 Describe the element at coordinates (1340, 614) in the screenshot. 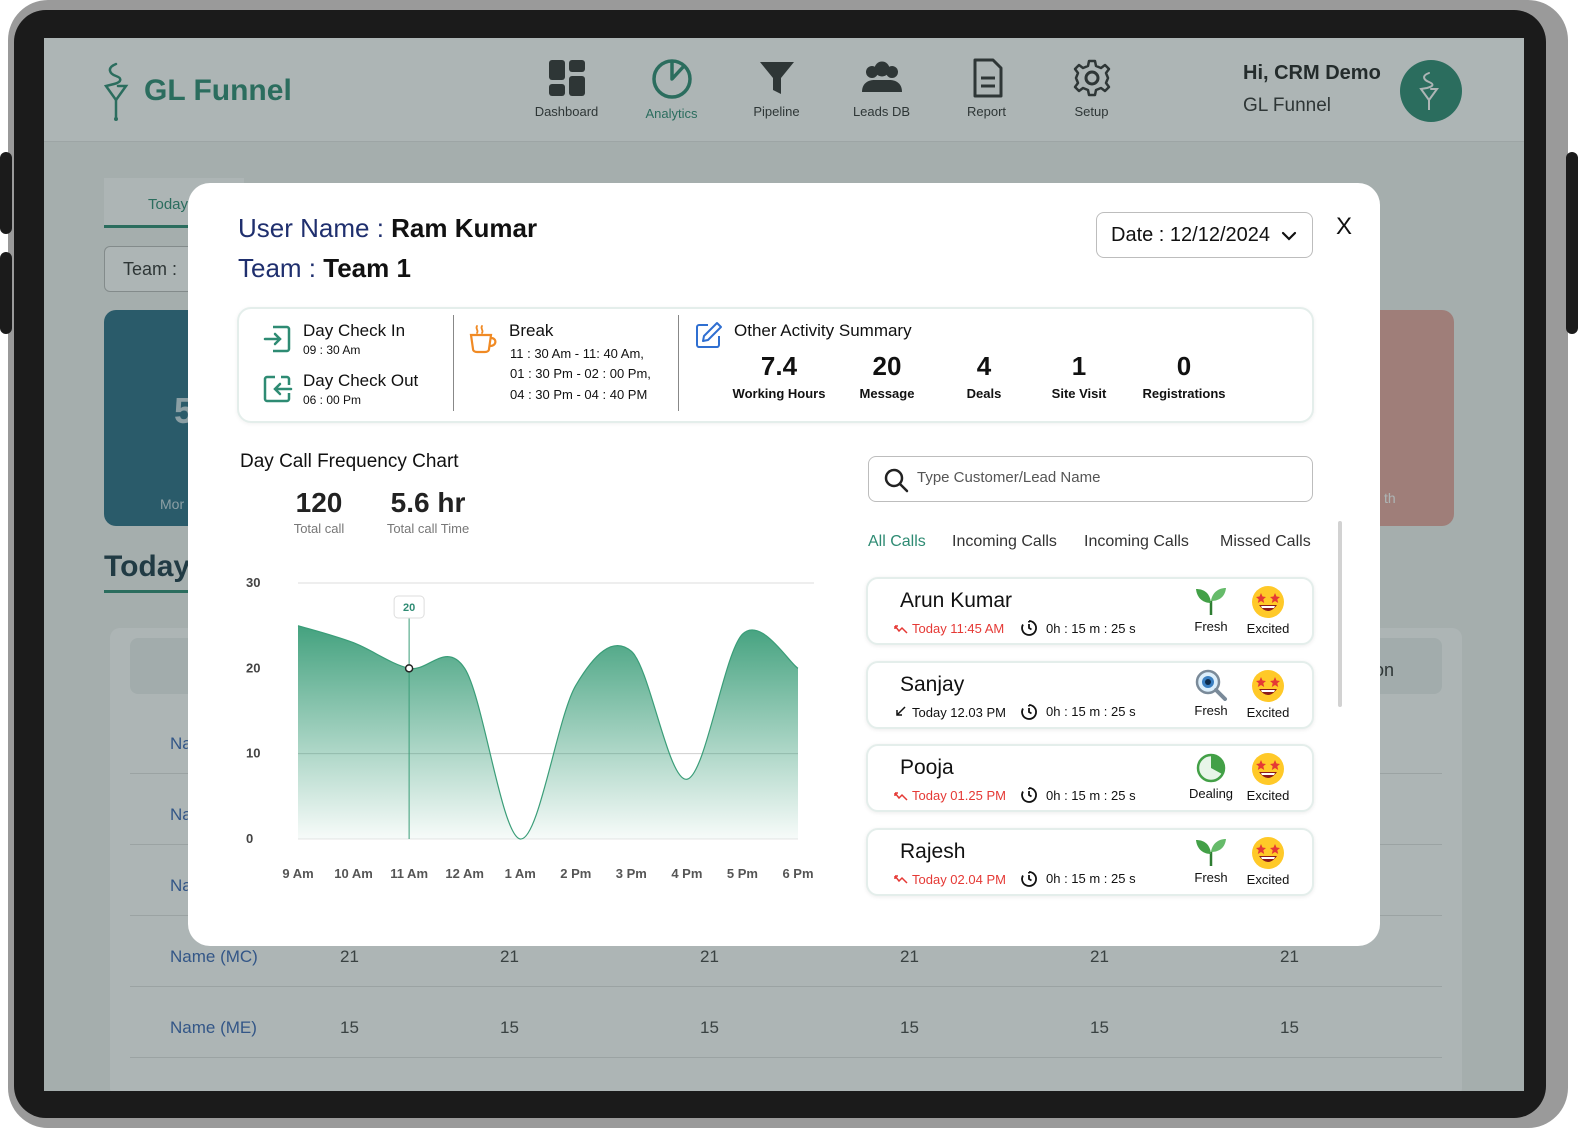

I see `scrollbar` at that location.